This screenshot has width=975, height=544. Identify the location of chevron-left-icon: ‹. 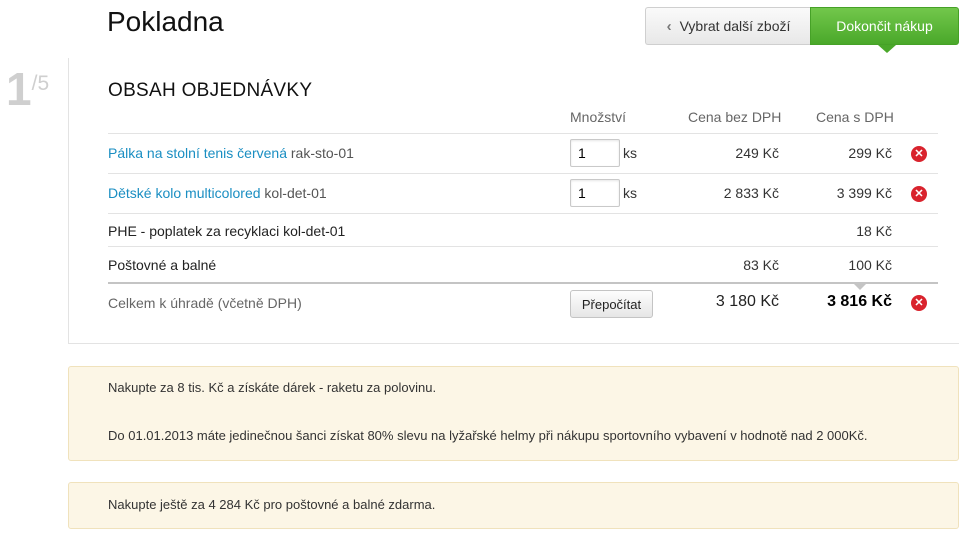
(669, 26).